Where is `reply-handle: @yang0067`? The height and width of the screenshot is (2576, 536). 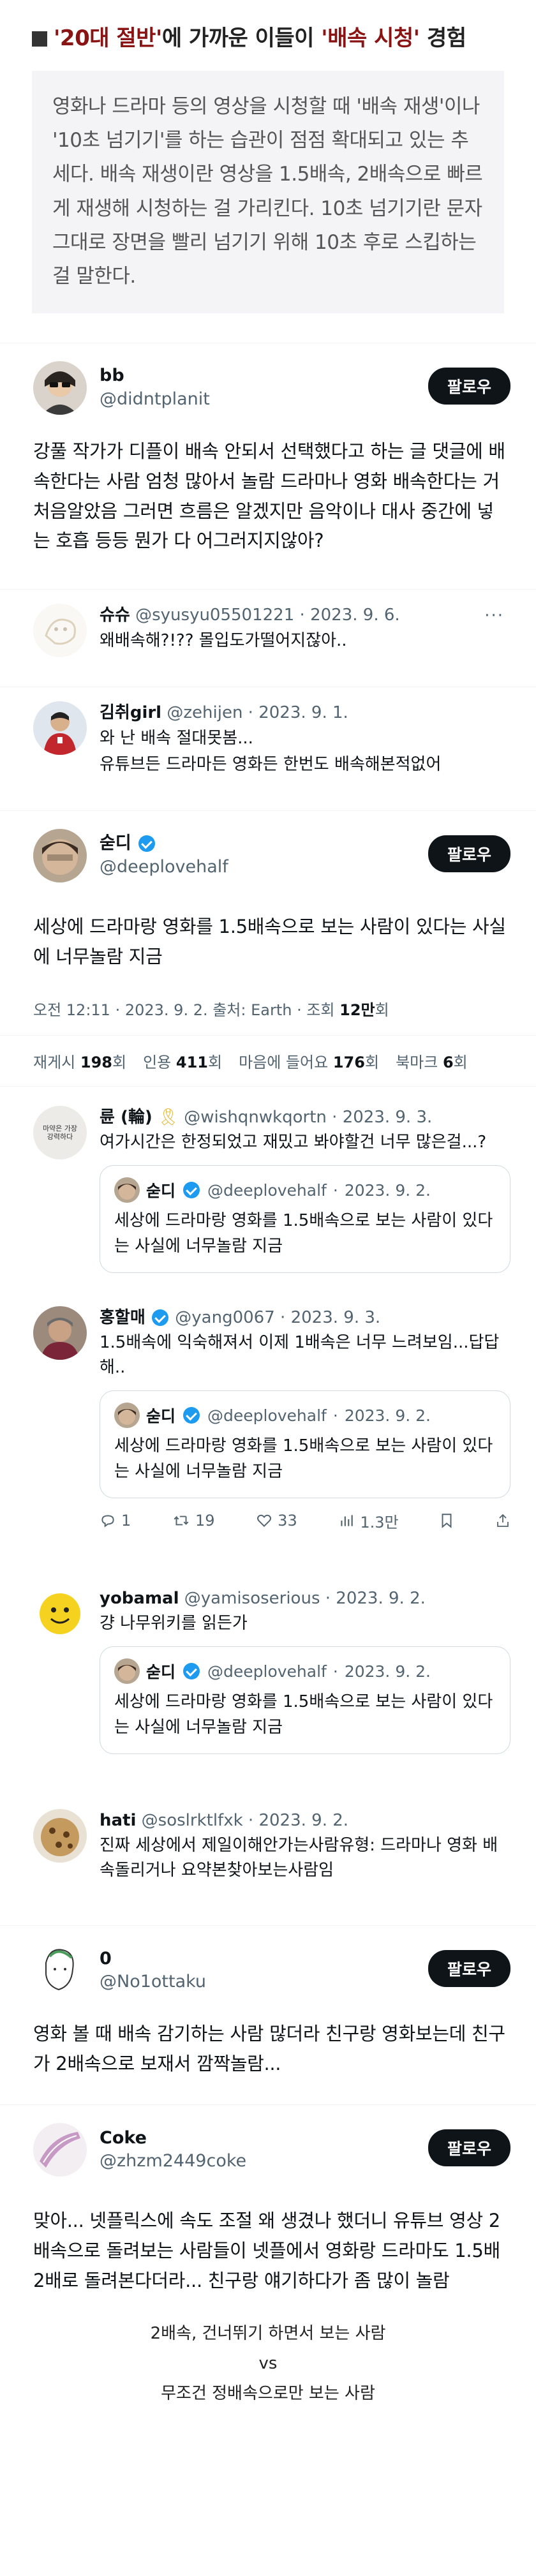
reply-handle: @yang0067 is located at coordinates (224, 1317).